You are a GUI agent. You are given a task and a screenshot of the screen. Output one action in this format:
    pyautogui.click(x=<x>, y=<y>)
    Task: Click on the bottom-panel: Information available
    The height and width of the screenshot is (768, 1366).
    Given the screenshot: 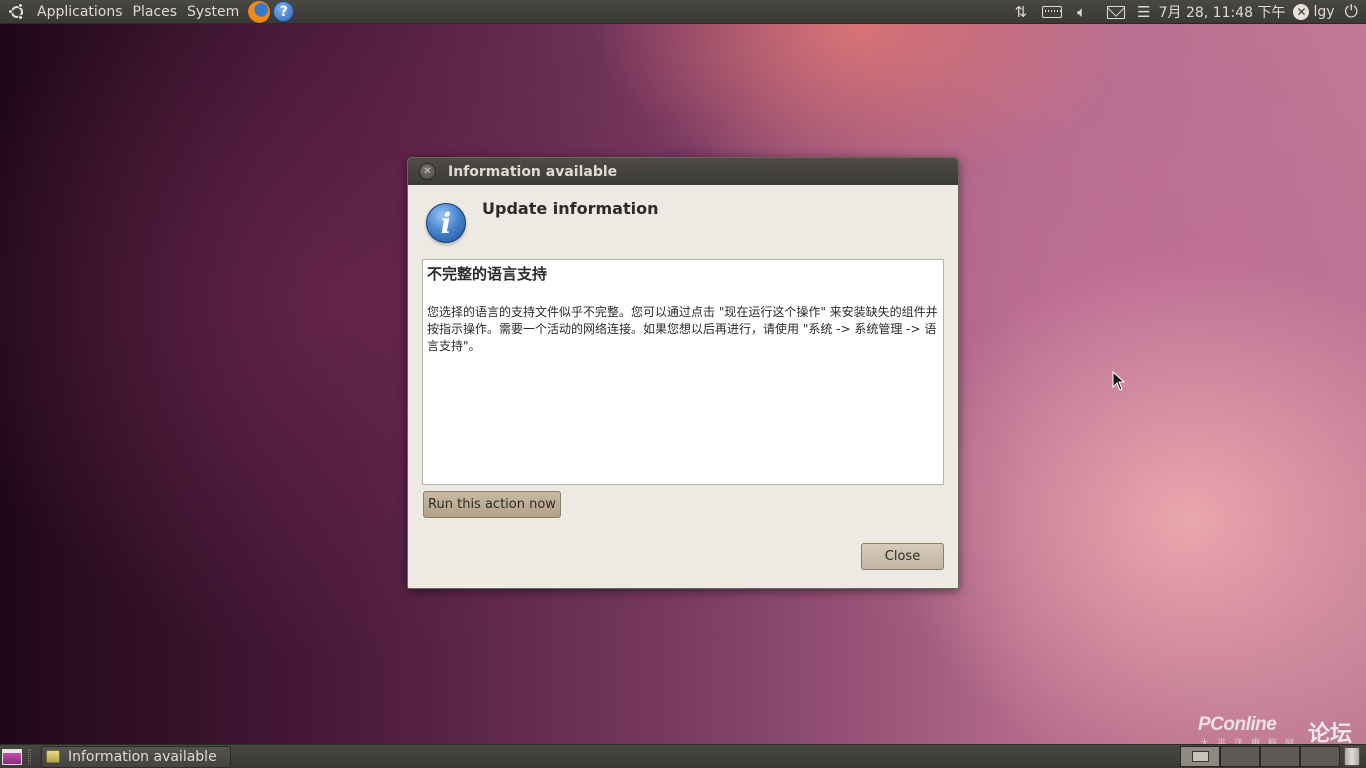 What is the action you would take?
    pyautogui.click(x=683, y=756)
    